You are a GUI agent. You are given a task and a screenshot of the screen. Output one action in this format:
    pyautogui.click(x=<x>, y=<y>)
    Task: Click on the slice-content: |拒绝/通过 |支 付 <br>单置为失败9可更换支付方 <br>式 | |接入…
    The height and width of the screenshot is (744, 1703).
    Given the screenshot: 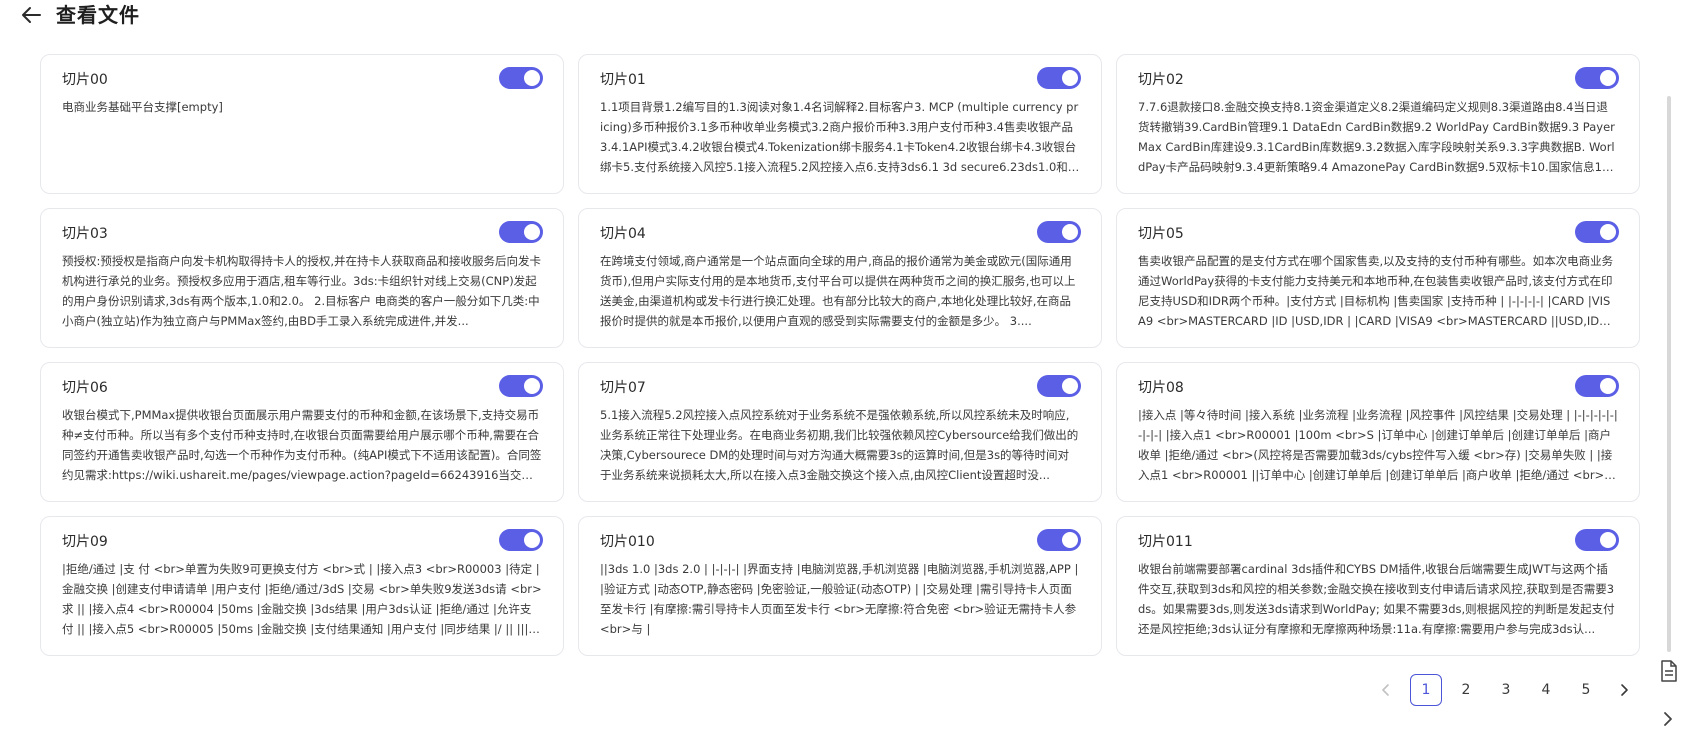 What is the action you would take?
    pyautogui.click(x=302, y=599)
    